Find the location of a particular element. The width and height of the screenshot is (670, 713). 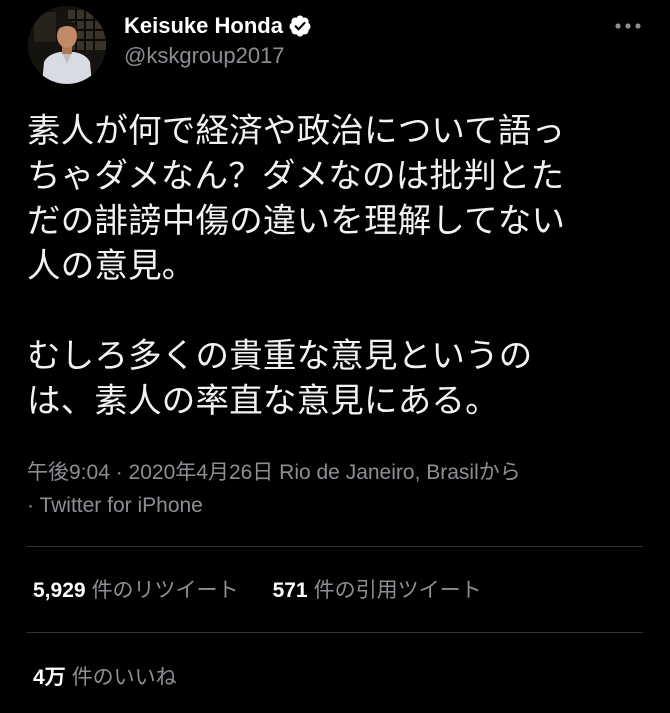

tweet-text-line: むしろ多くの貴重な意見というの is located at coordinates (280, 355).